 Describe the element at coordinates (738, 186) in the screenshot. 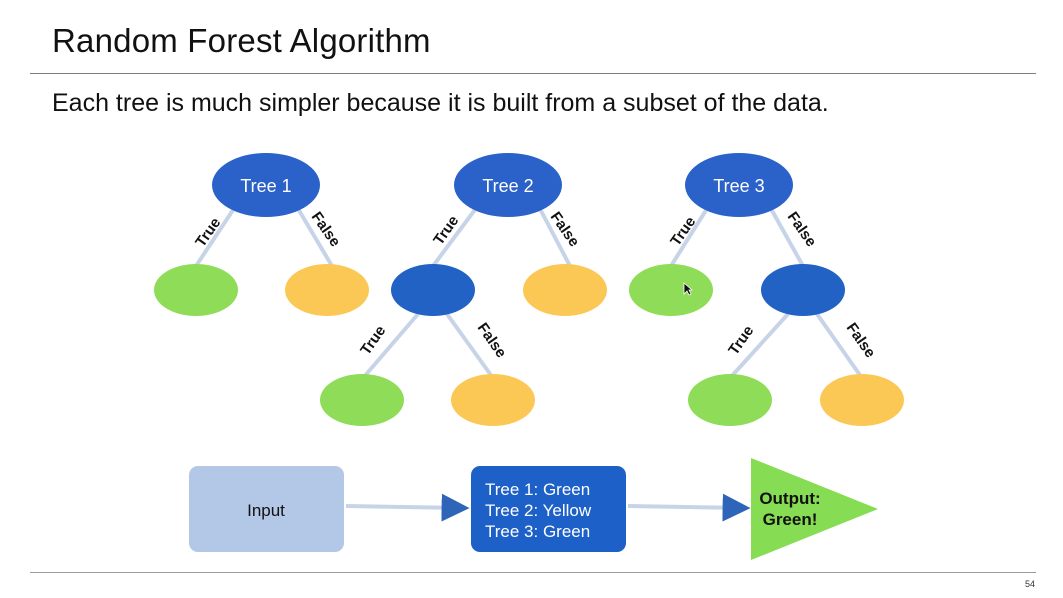

I see `tree-3-root-label: Tree 3` at that location.